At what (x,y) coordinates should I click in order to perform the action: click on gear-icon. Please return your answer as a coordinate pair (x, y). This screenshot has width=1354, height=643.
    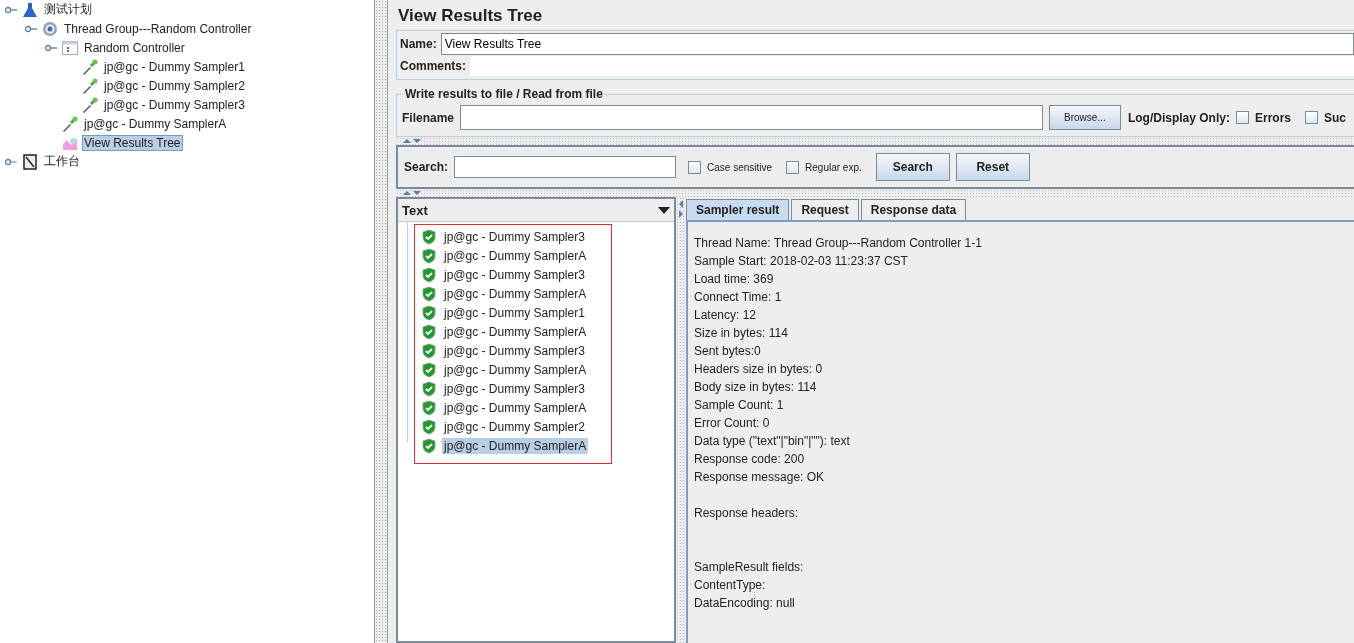
    Looking at the image, I should click on (50, 28).